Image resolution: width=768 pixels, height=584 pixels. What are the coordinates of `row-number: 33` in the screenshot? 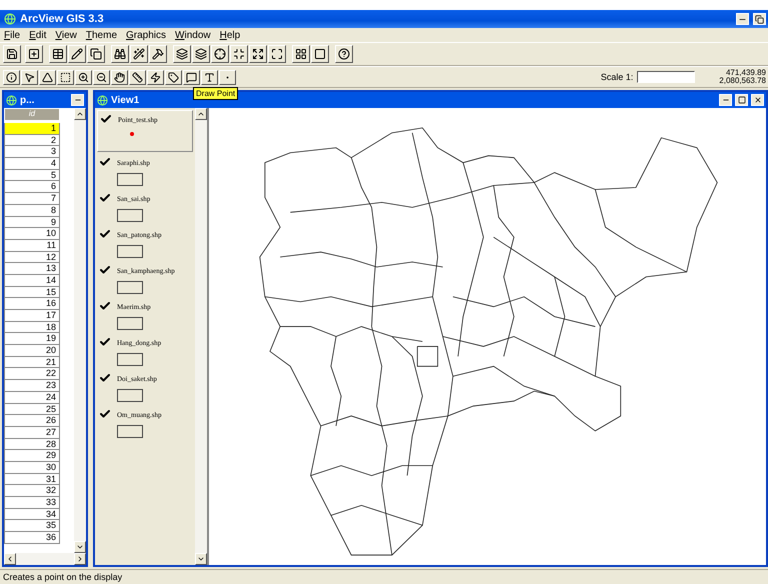 It's located at (32, 503).